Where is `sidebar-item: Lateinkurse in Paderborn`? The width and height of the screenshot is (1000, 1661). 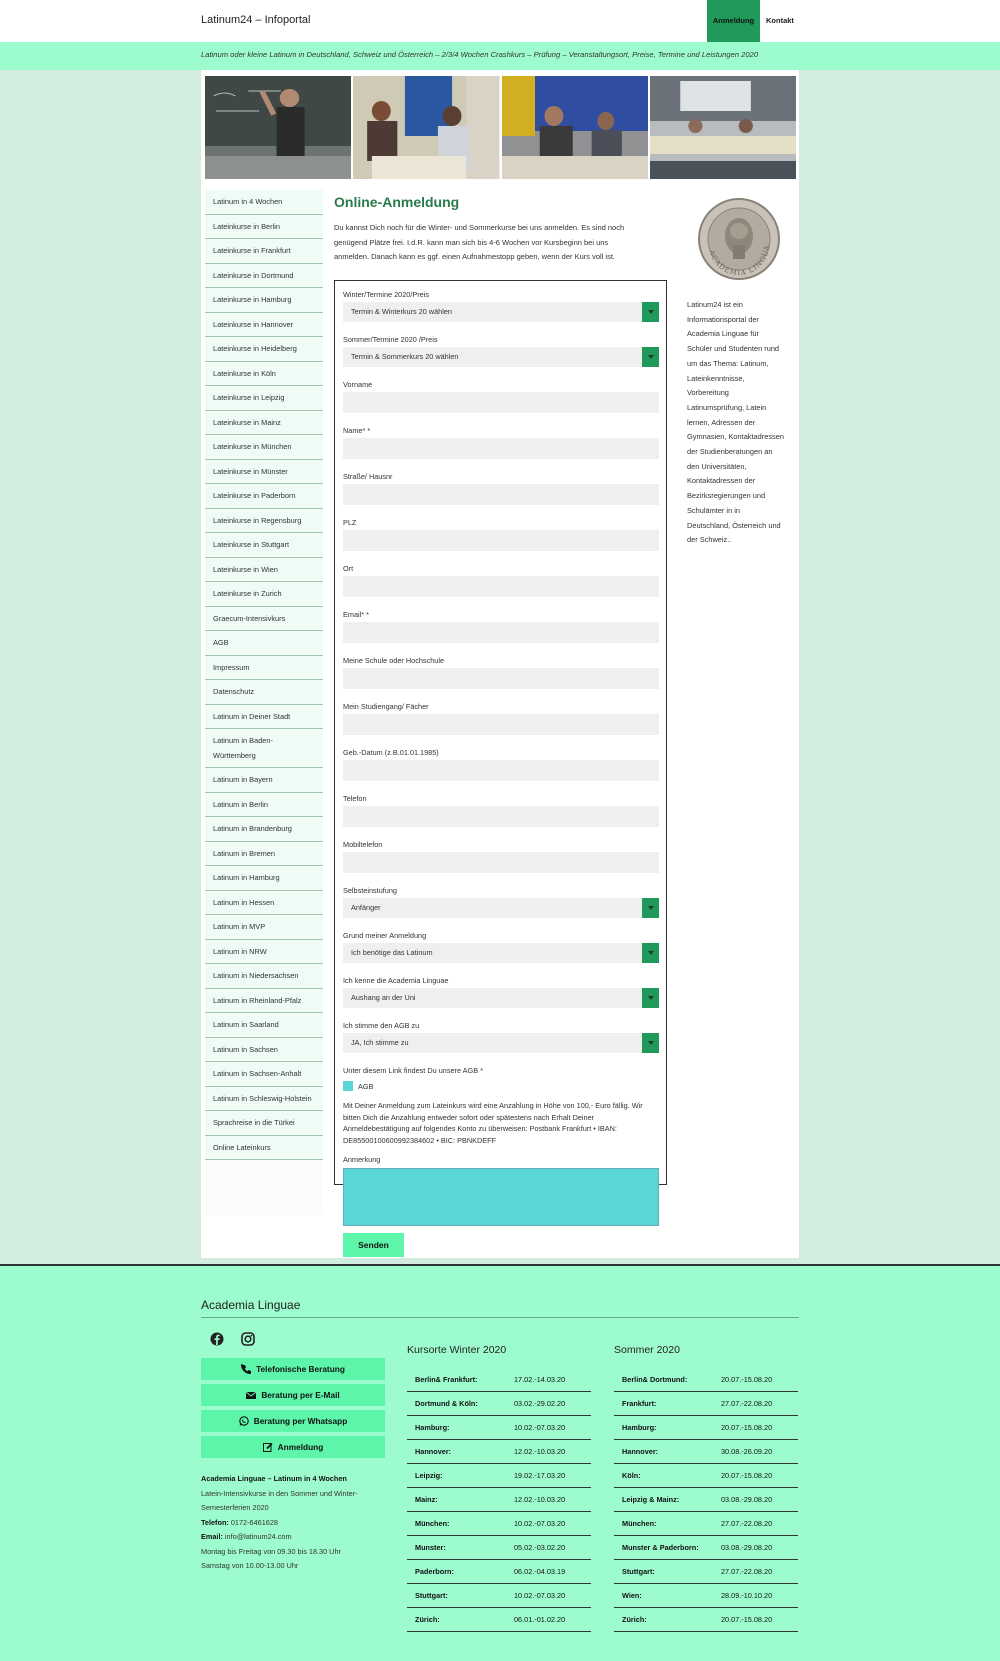 sidebar-item: Lateinkurse in Paderborn is located at coordinates (264, 496).